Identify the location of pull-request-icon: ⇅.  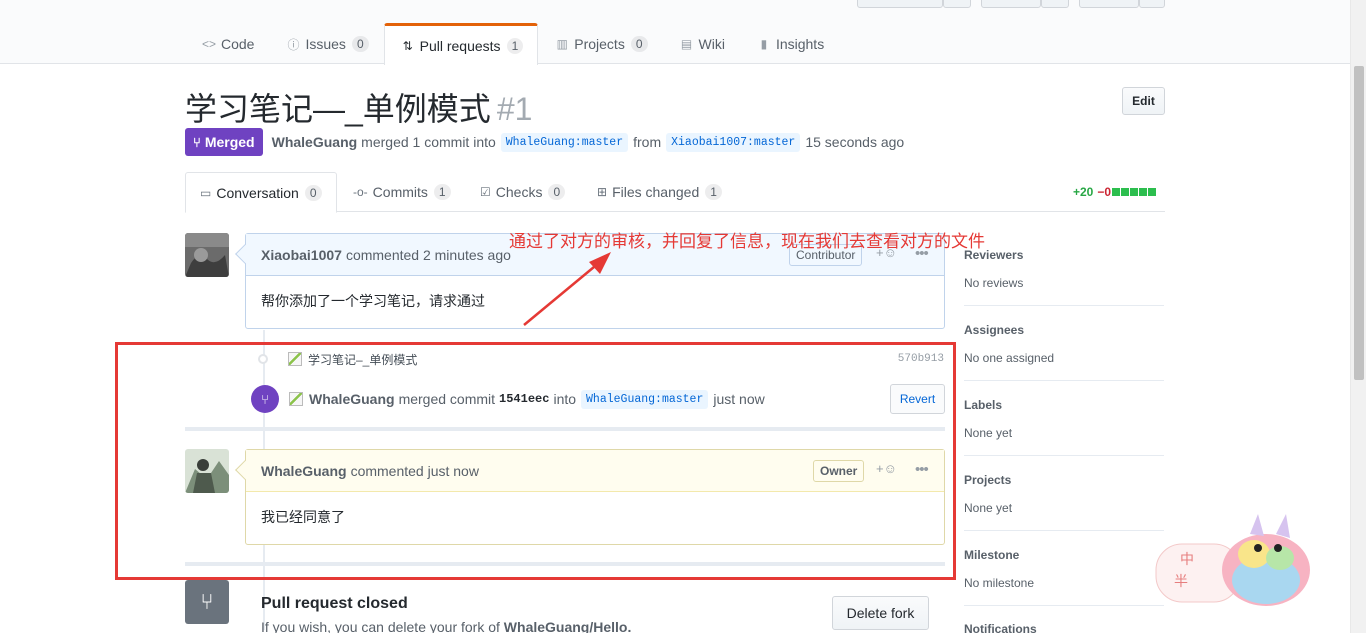
(407, 45).